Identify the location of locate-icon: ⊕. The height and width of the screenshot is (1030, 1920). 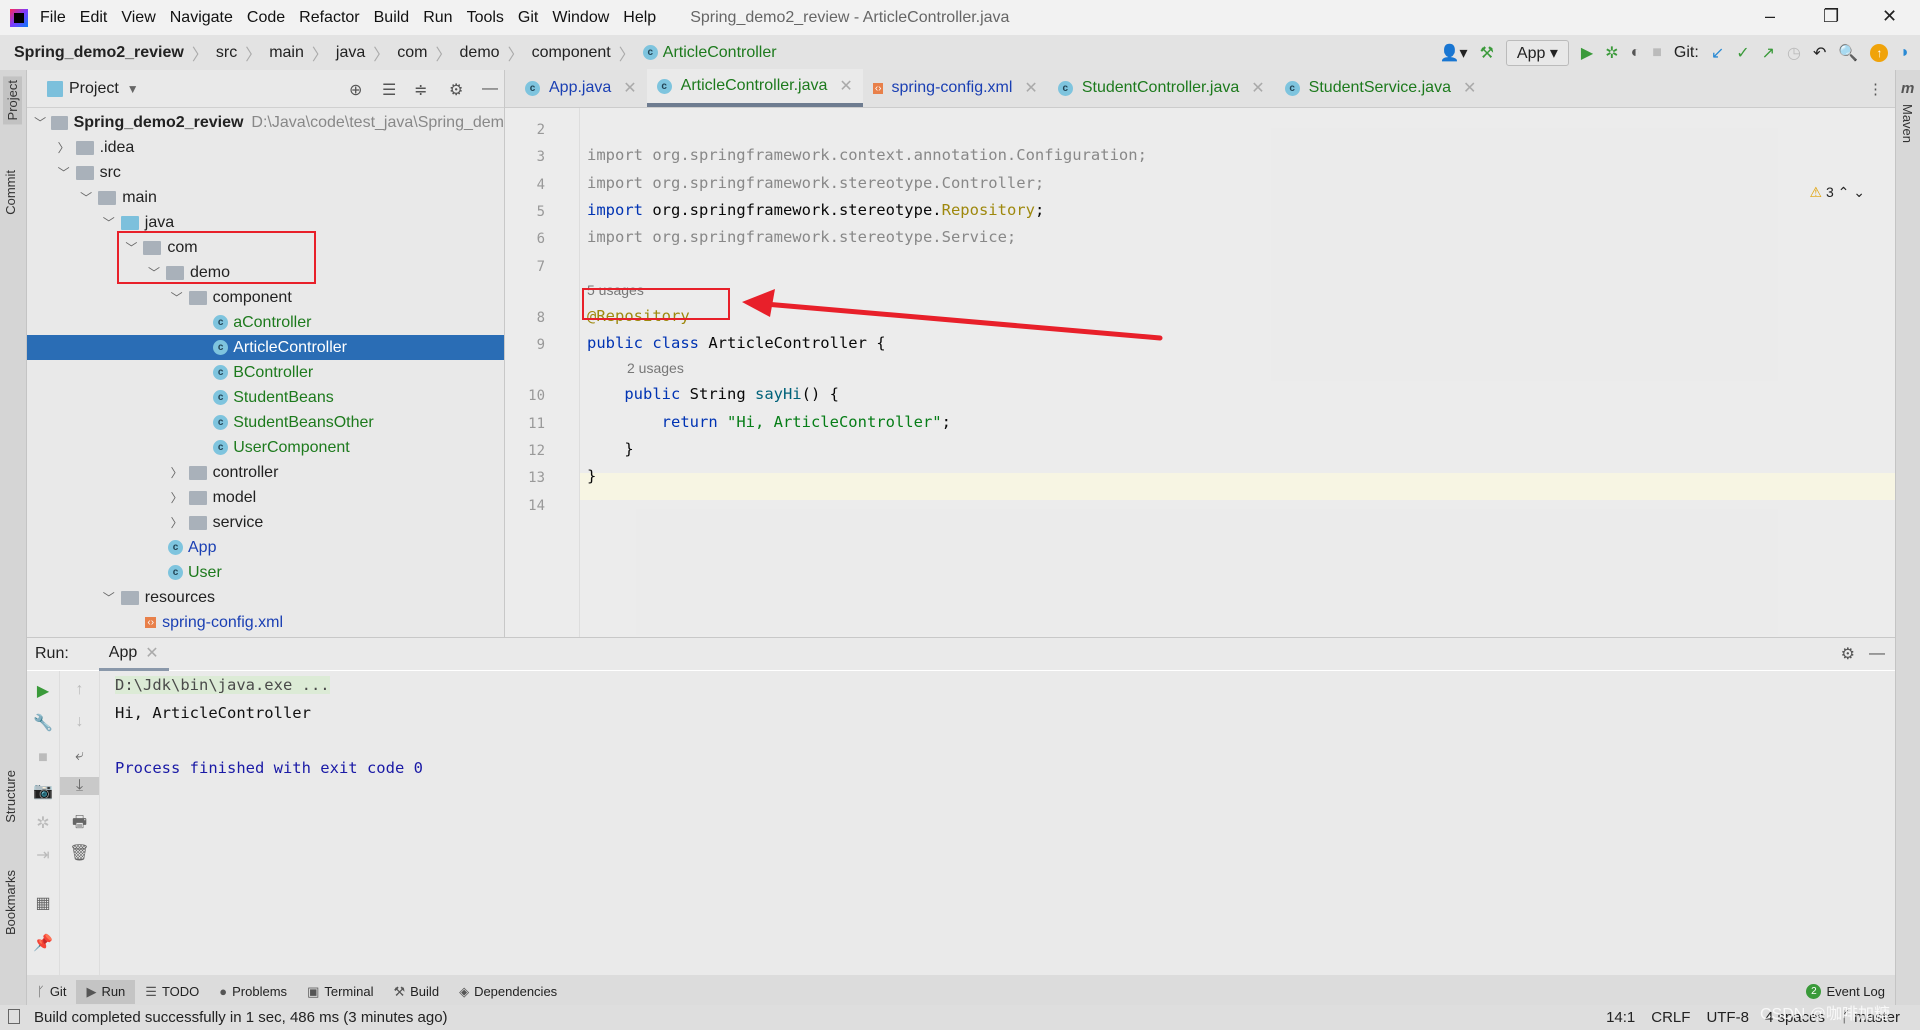
(355, 90).